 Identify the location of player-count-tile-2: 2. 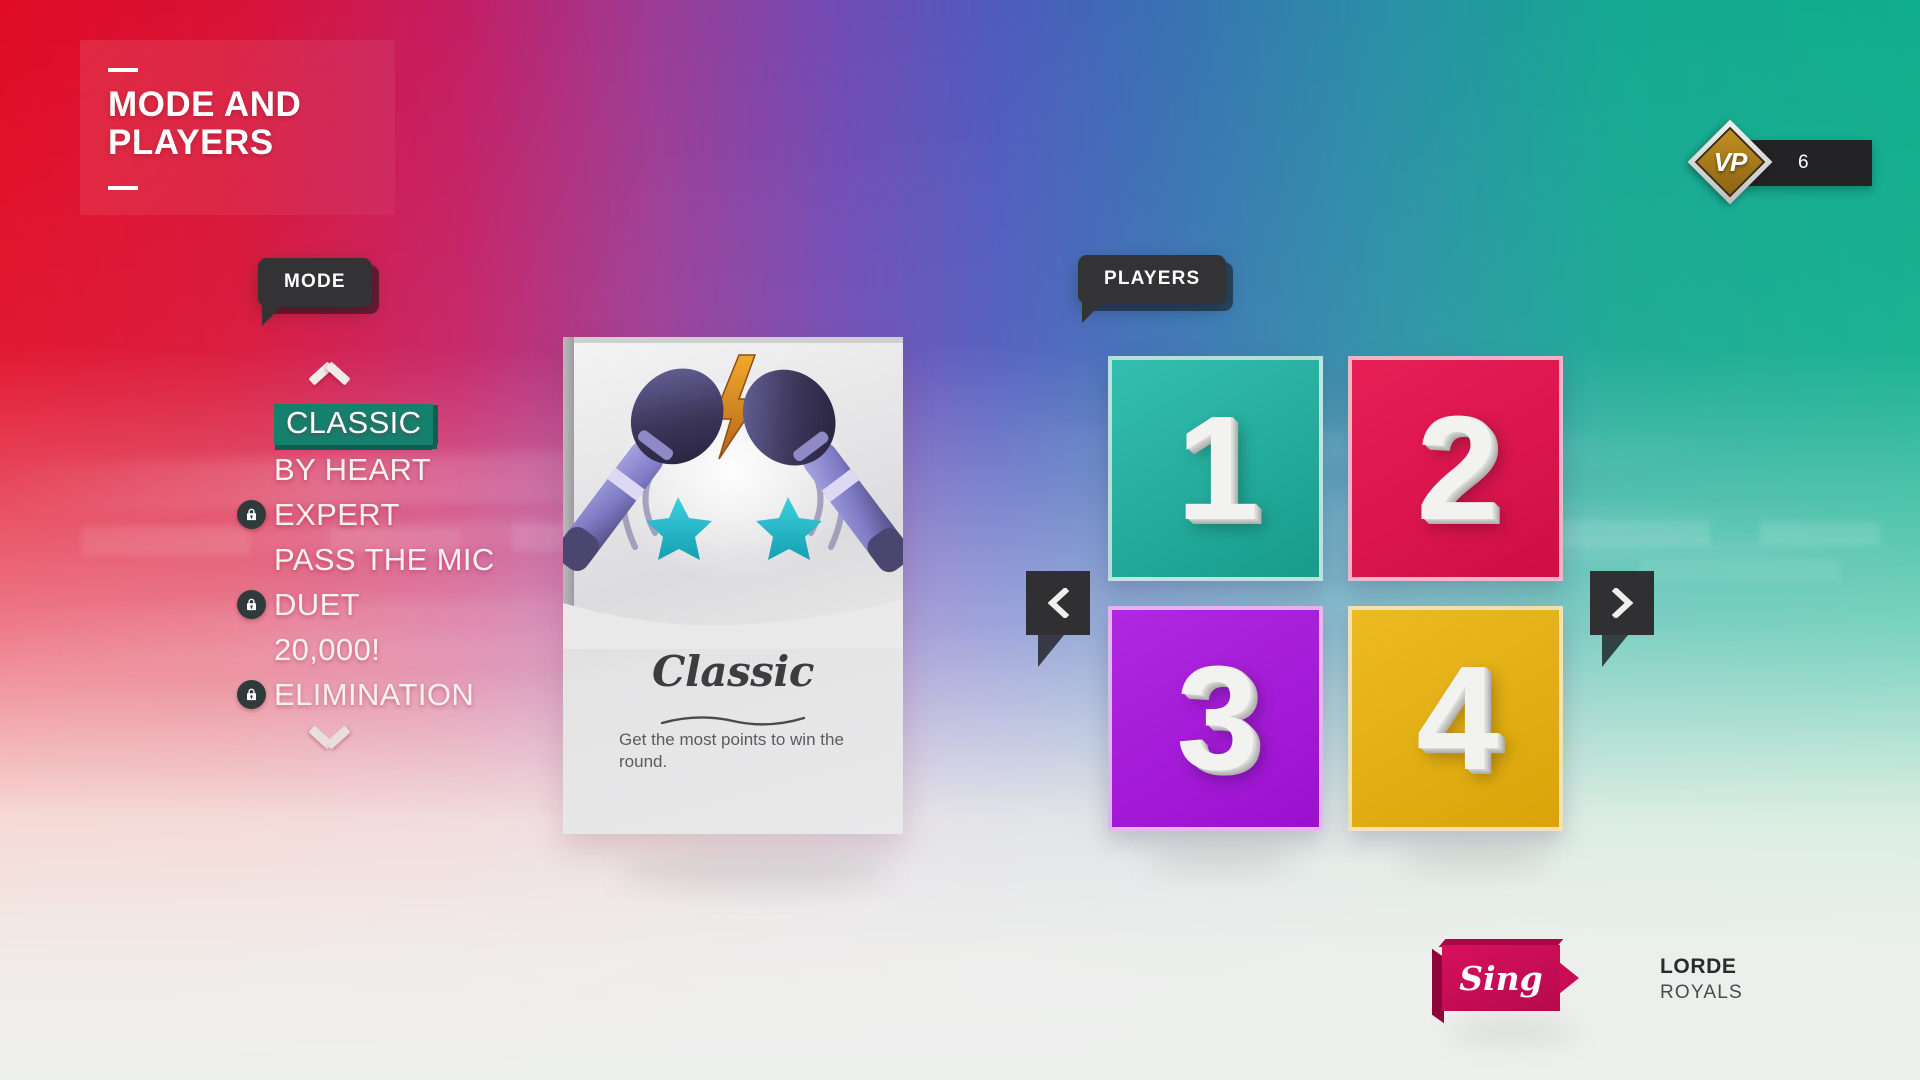
(1455, 468).